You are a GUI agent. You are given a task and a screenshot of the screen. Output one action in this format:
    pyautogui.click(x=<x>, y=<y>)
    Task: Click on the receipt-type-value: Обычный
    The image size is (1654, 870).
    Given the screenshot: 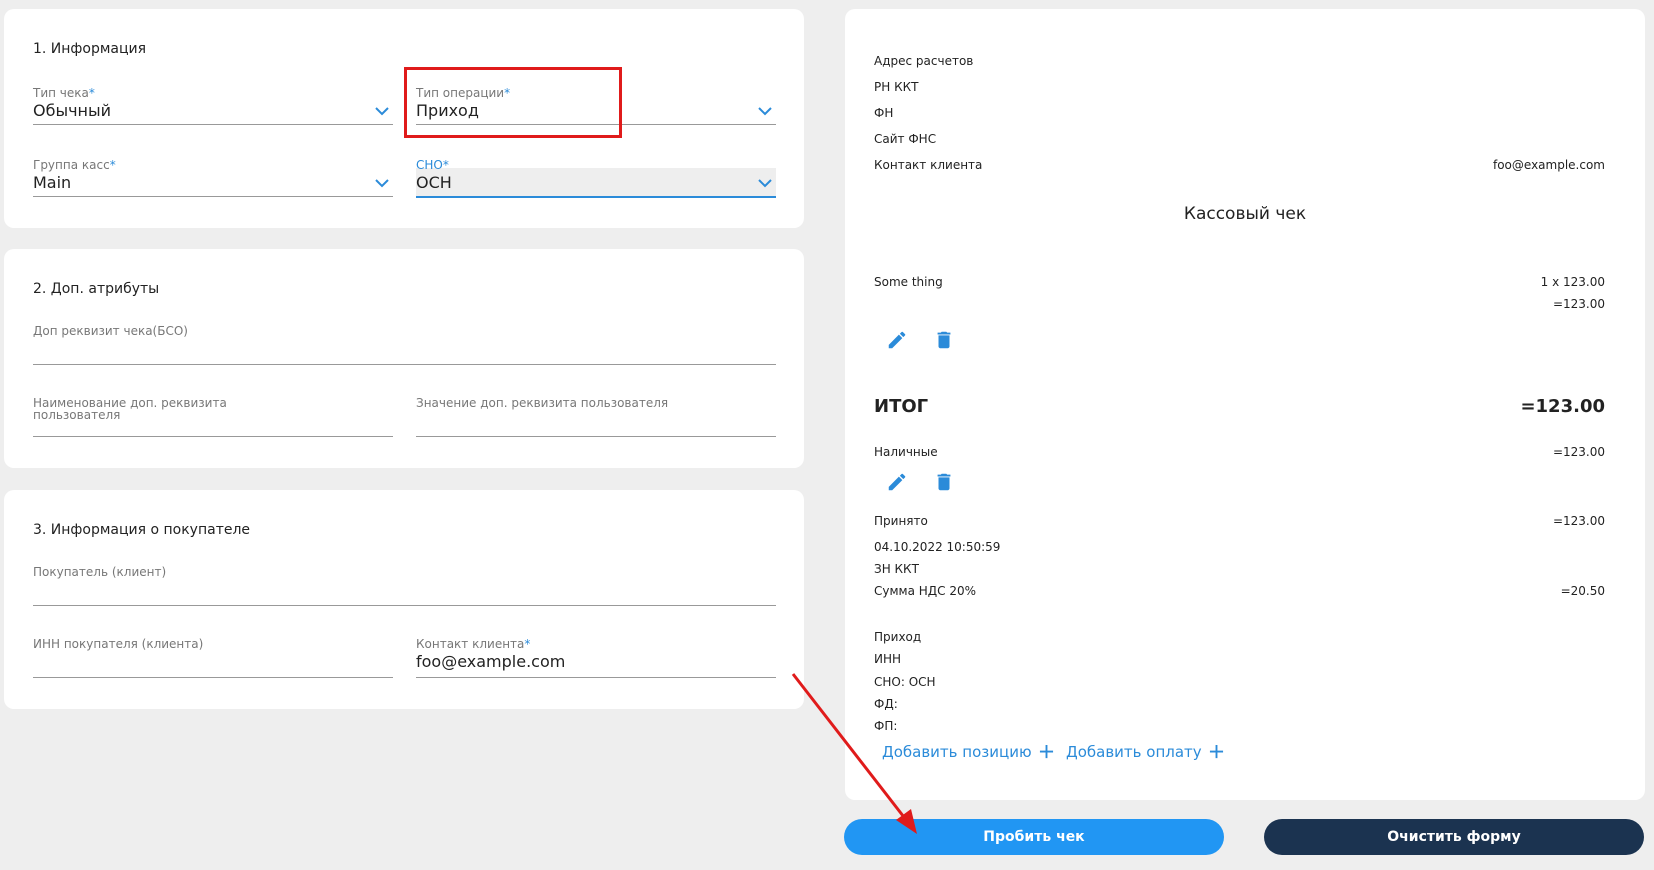 What is the action you would take?
    pyautogui.click(x=72, y=110)
    